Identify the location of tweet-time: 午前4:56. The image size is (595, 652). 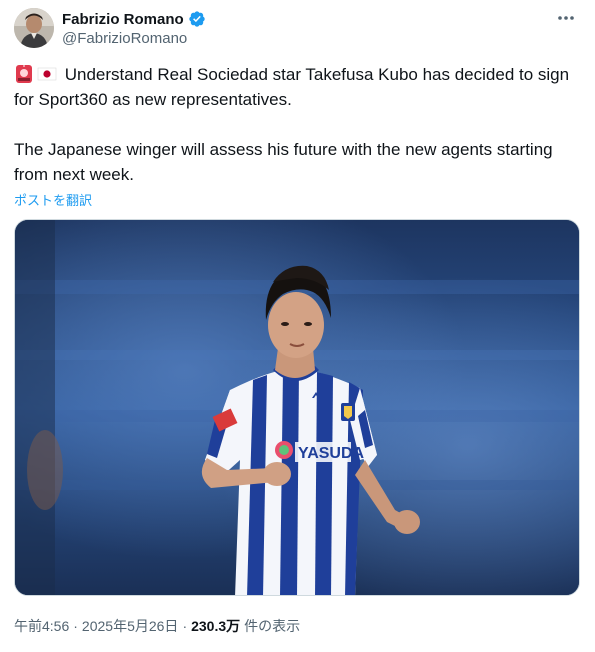
(41, 626).